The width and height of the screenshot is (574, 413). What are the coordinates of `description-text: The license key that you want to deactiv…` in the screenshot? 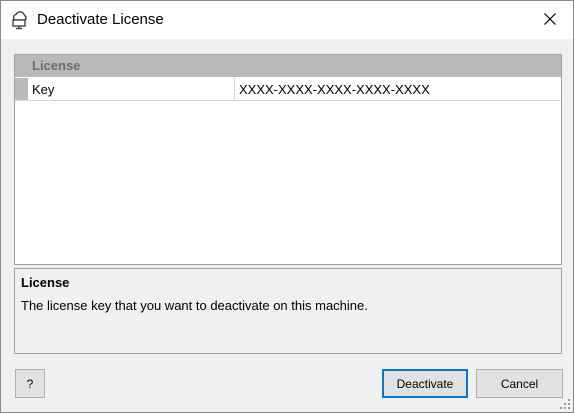 It's located at (194, 305).